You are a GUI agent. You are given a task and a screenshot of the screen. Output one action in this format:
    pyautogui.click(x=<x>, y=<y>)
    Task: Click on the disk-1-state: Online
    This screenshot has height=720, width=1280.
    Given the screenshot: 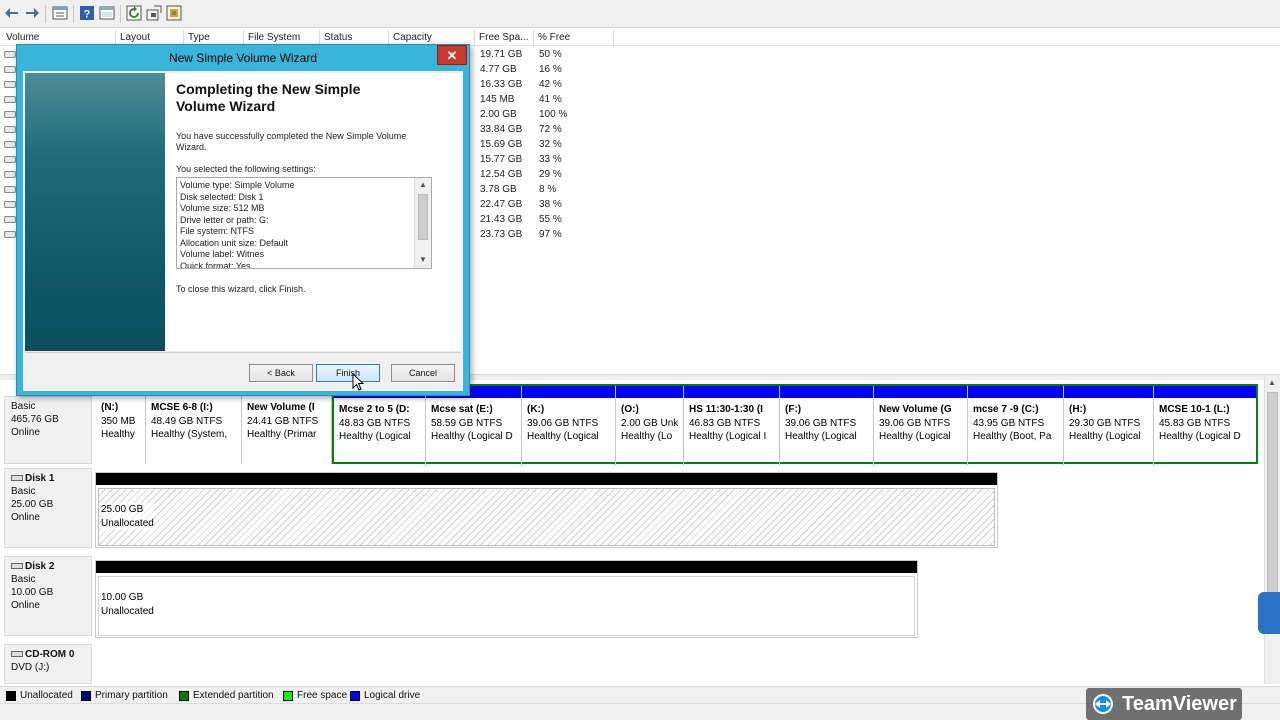 What is the action you would take?
    pyautogui.click(x=25, y=517)
    